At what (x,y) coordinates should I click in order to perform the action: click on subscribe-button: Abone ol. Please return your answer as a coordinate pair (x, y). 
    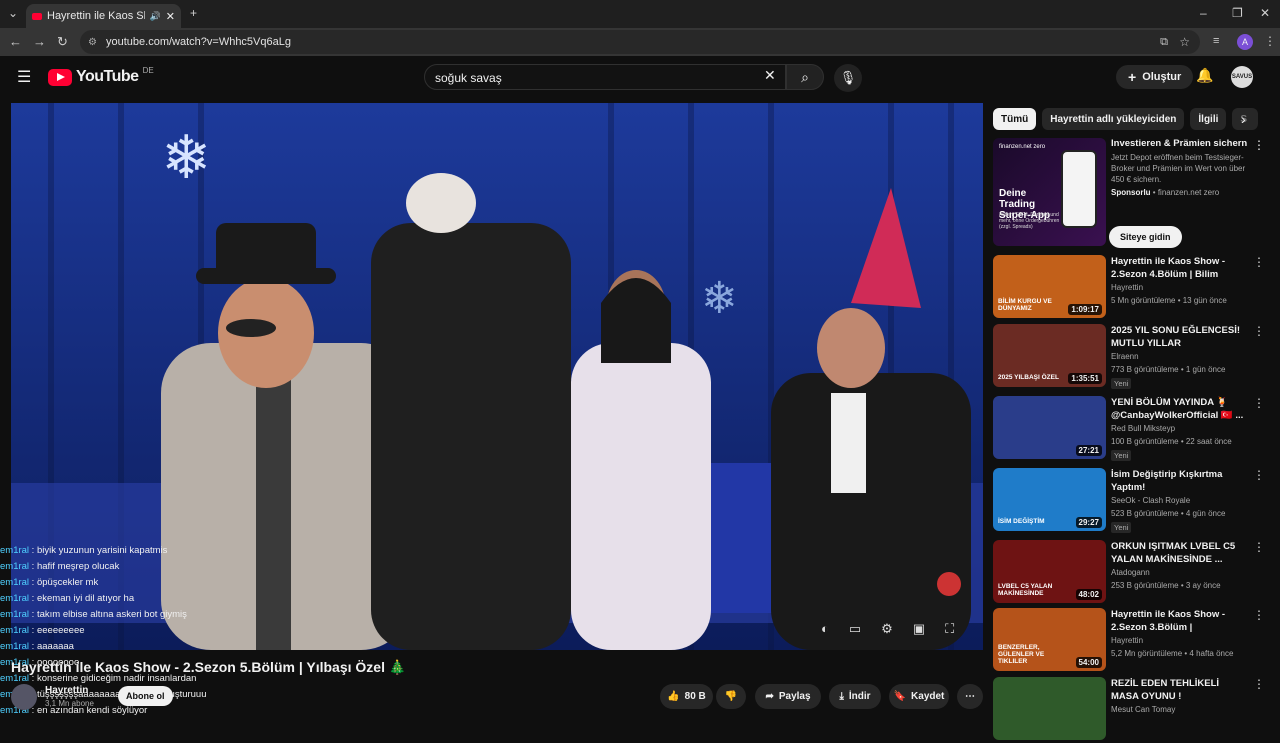
    Looking at the image, I should click on (145, 696).